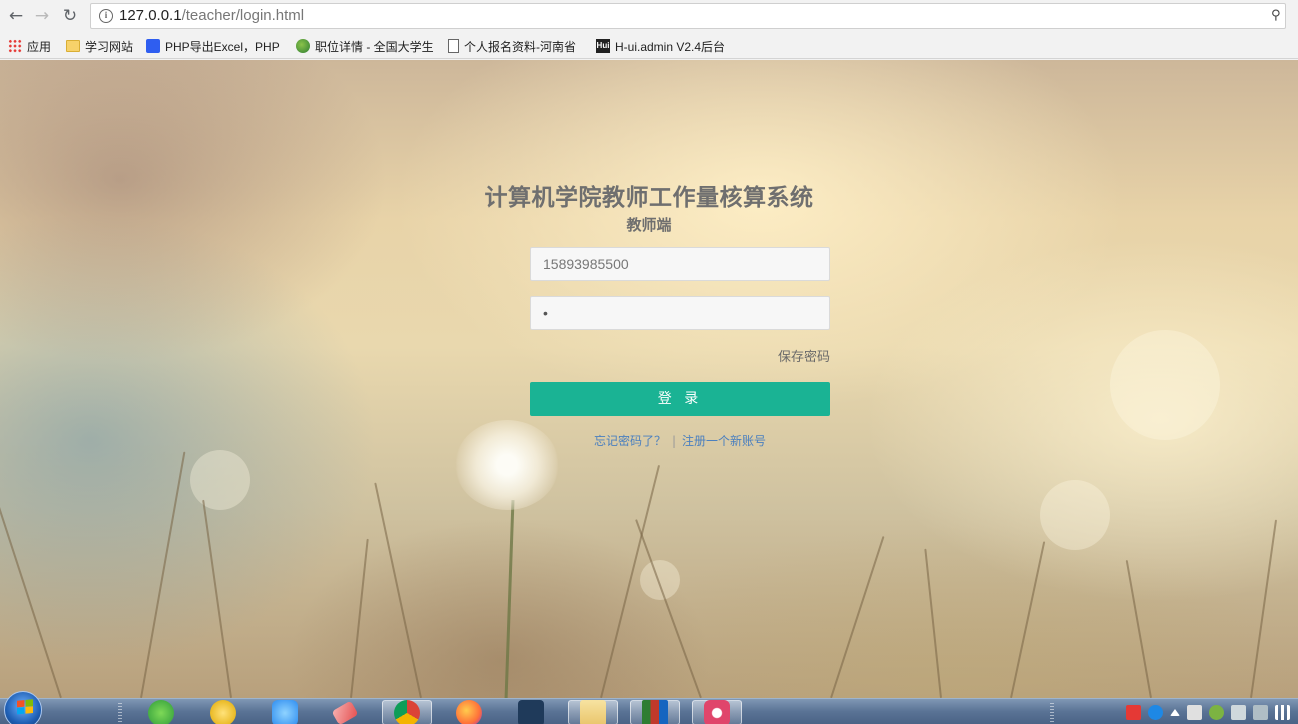  What do you see at coordinates (680, 264) in the screenshot?
I see `username-input: 15893985500` at bounding box center [680, 264].